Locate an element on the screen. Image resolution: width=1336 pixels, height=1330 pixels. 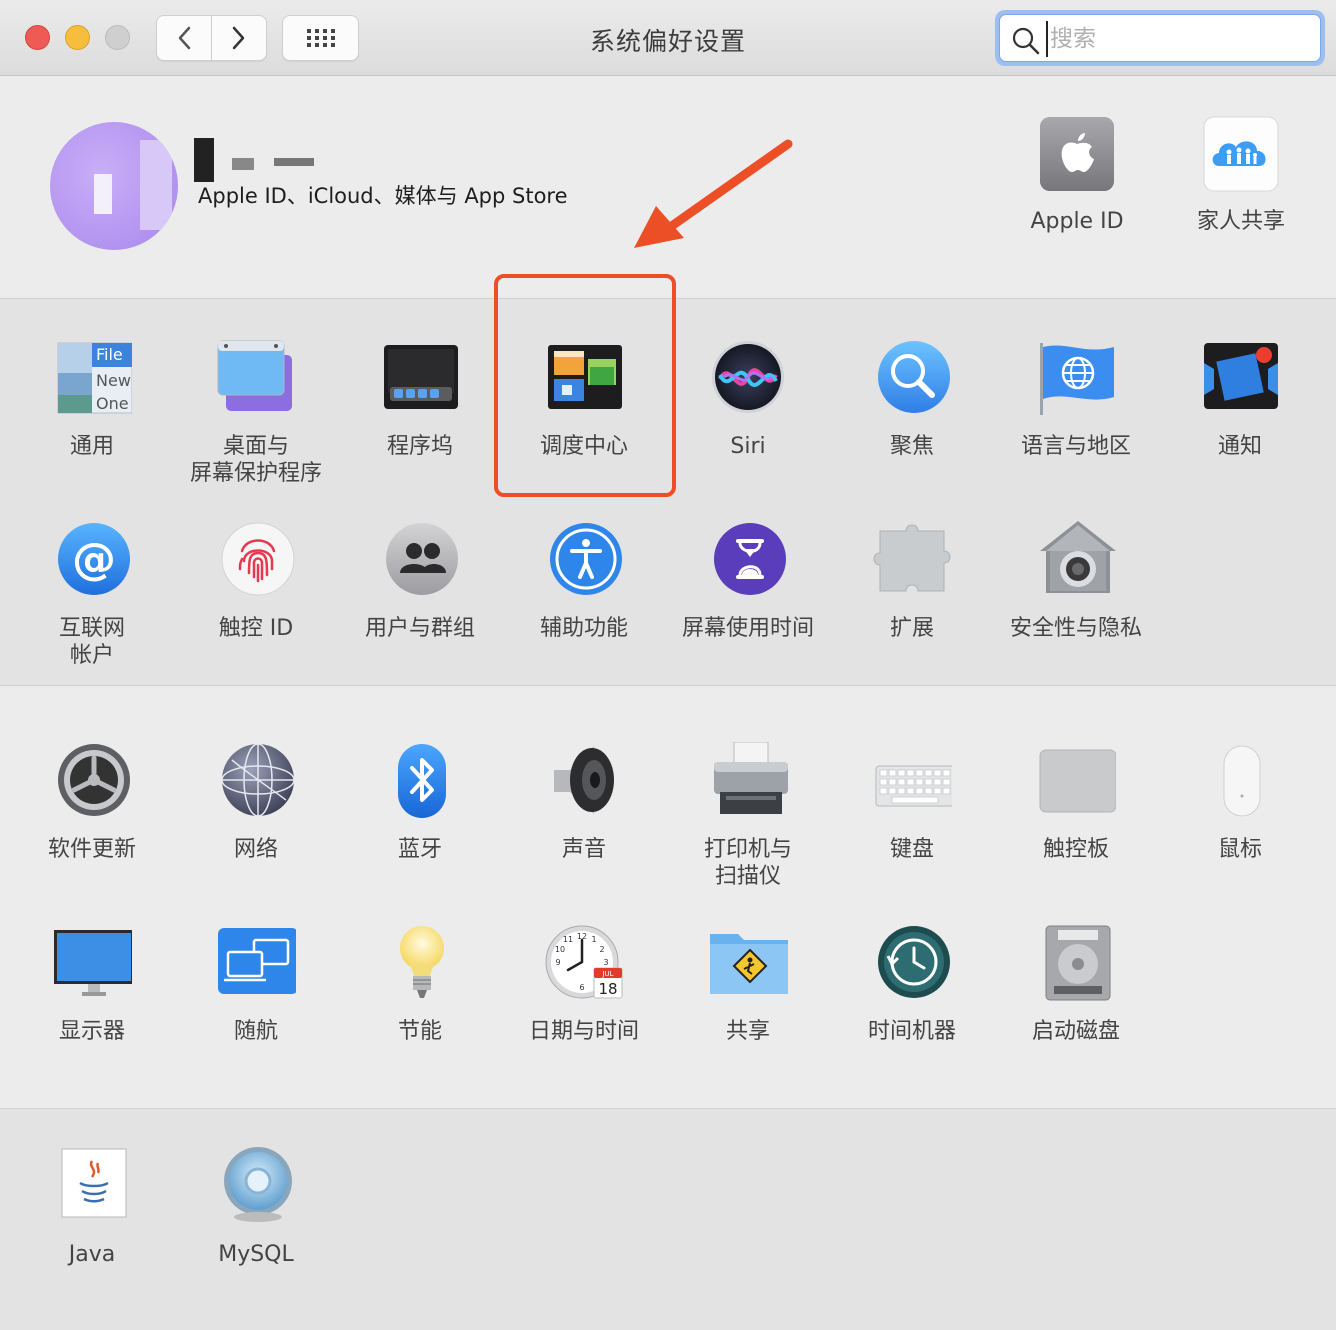
pane-label: 桌面与 屏幕保护程序 is located at coordinates (255, 460).